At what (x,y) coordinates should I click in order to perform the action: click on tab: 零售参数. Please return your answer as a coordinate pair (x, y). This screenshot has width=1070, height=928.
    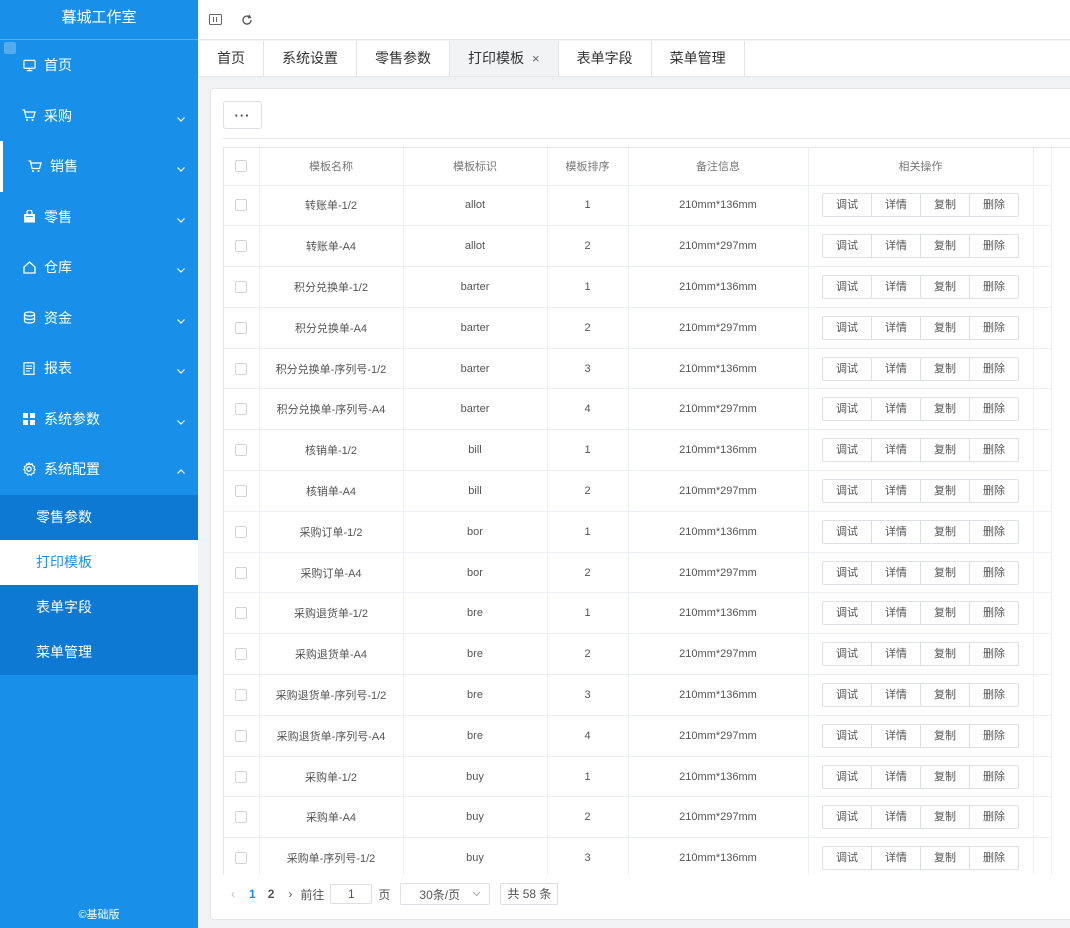
    Looking at the image, I should click on (403, 58).